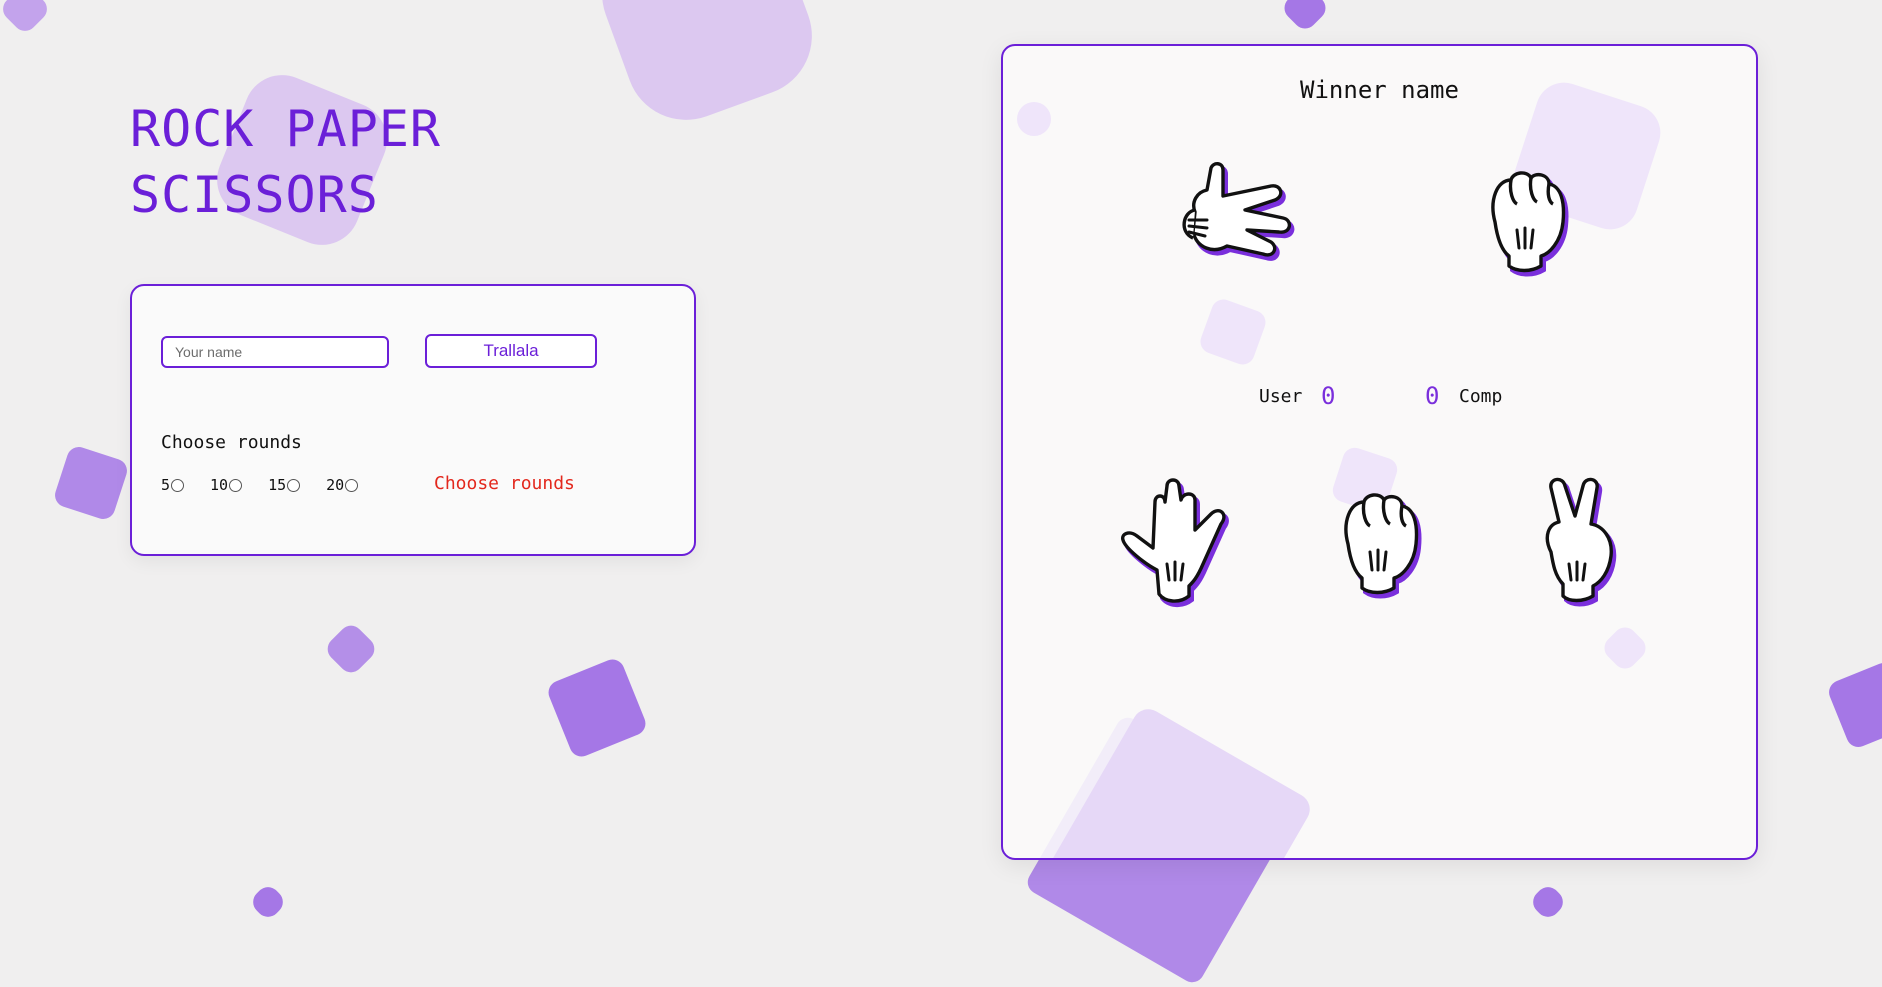 The height and width of the screenshot is (987, 1882). I want to click on round-option-20: 20, so click(342, 485).